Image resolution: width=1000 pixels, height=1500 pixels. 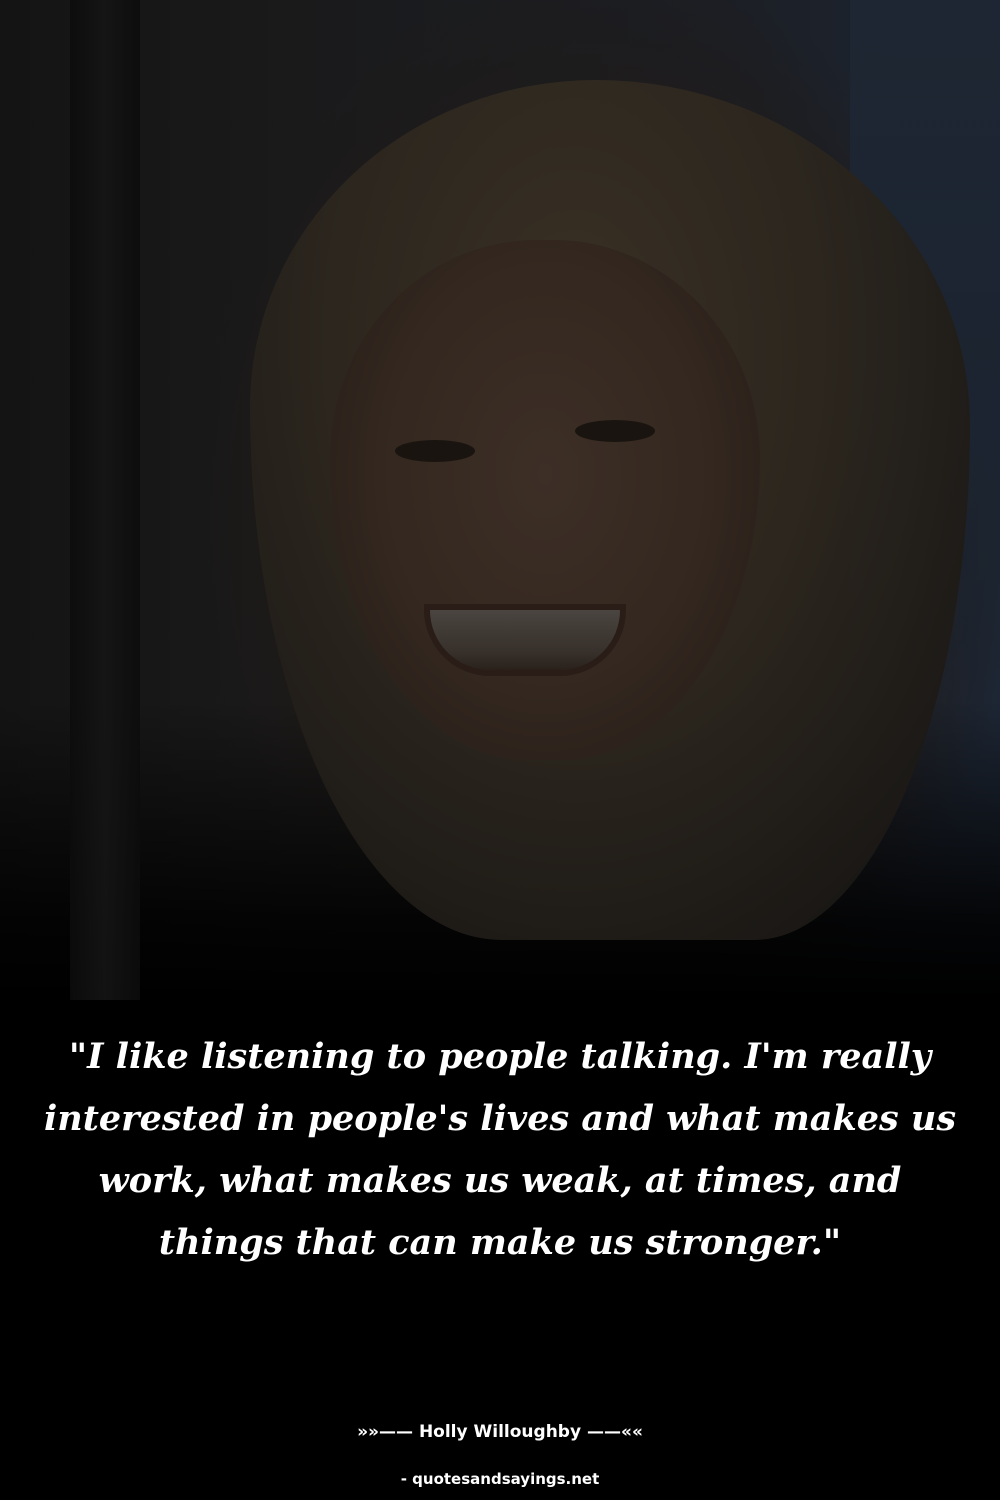 I want to click on author-line: »»—— Holly Willoughby ——««, so click(x=500, y=1432).